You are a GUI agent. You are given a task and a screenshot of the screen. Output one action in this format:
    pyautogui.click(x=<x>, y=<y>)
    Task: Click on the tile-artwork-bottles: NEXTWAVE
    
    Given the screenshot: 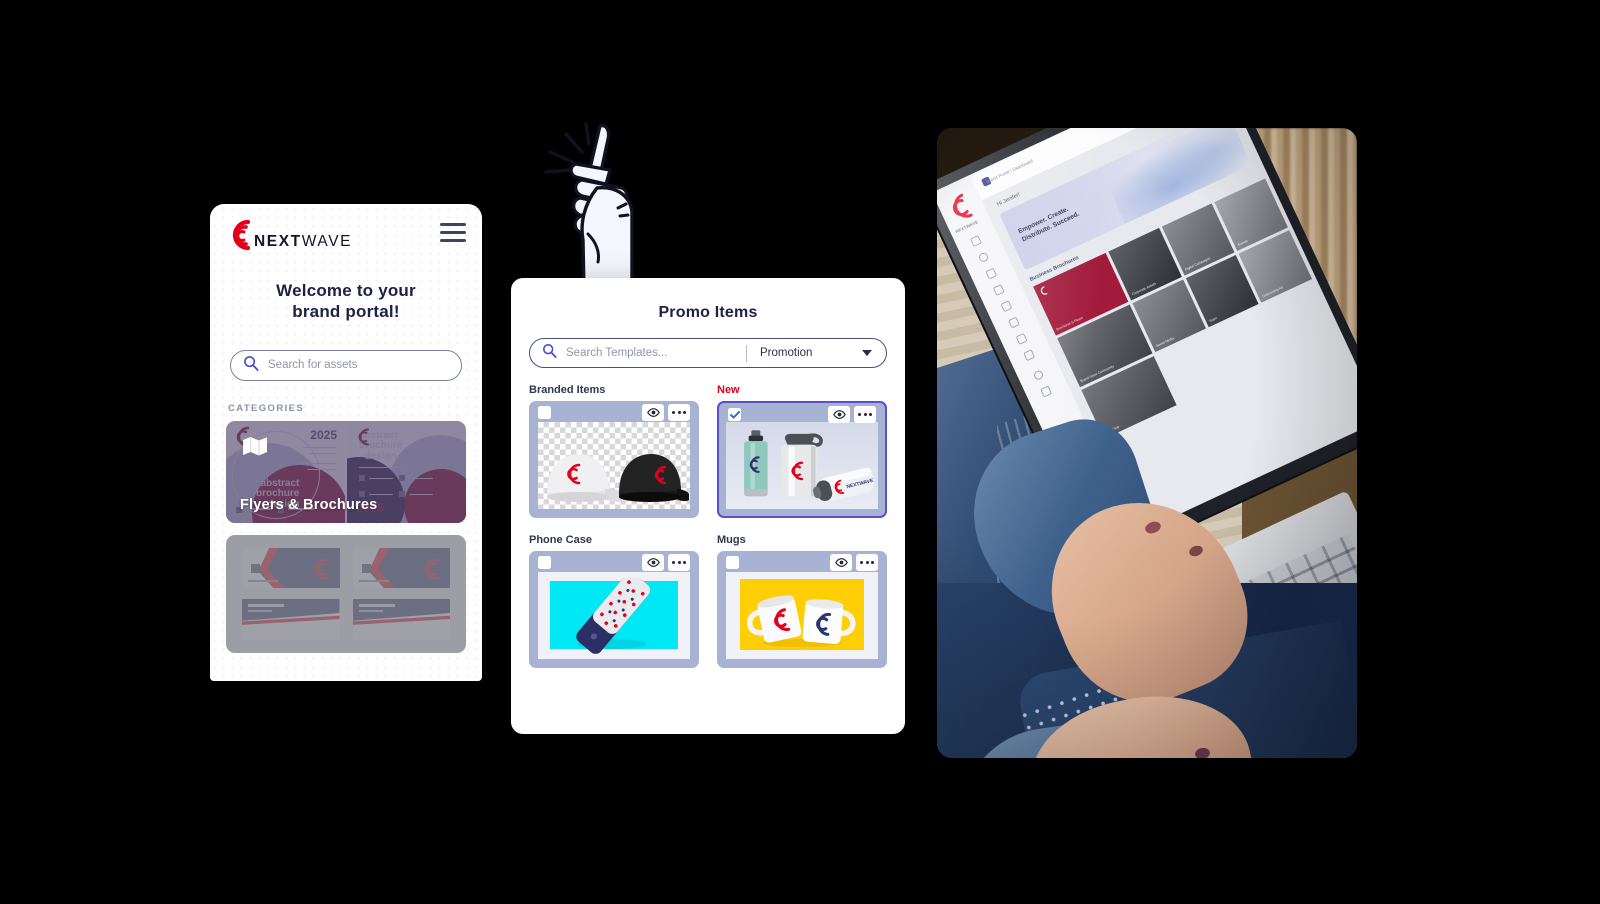 What is the action you would take?
    pyautogui.click(x=802, y=465)
    